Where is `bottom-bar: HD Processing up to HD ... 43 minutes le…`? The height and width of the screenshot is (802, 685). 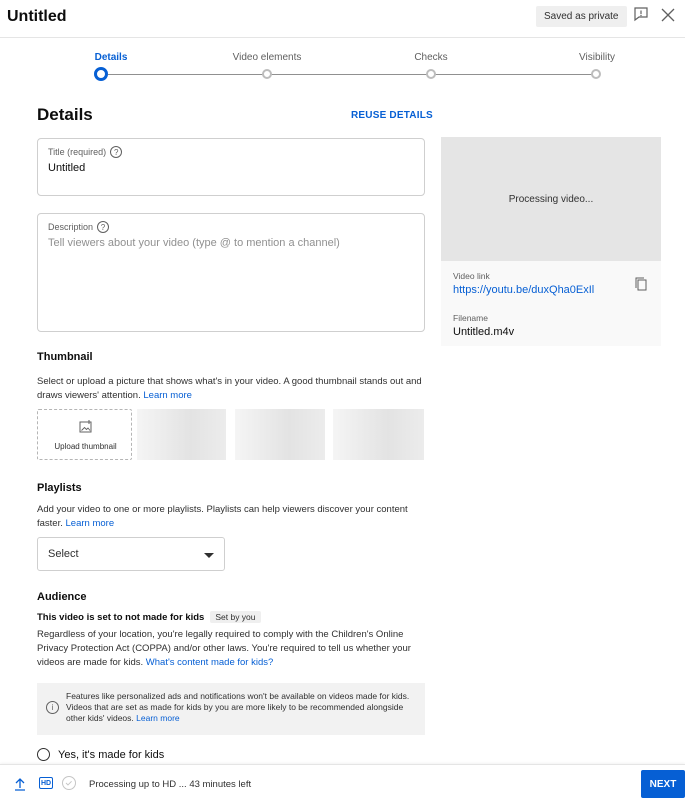 bottom-bar: HD Processing up to HD ... 43 minutes le… is located at coordinates (342, 783).